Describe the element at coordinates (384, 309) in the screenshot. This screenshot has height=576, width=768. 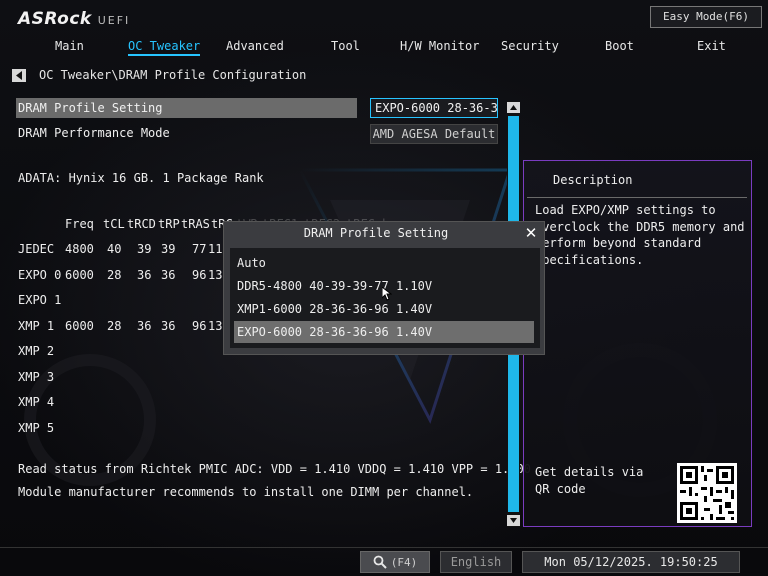
I see `popup-option-xmp1-6000: XMP1-6000 28-36-36-96 1.40V` at that location.